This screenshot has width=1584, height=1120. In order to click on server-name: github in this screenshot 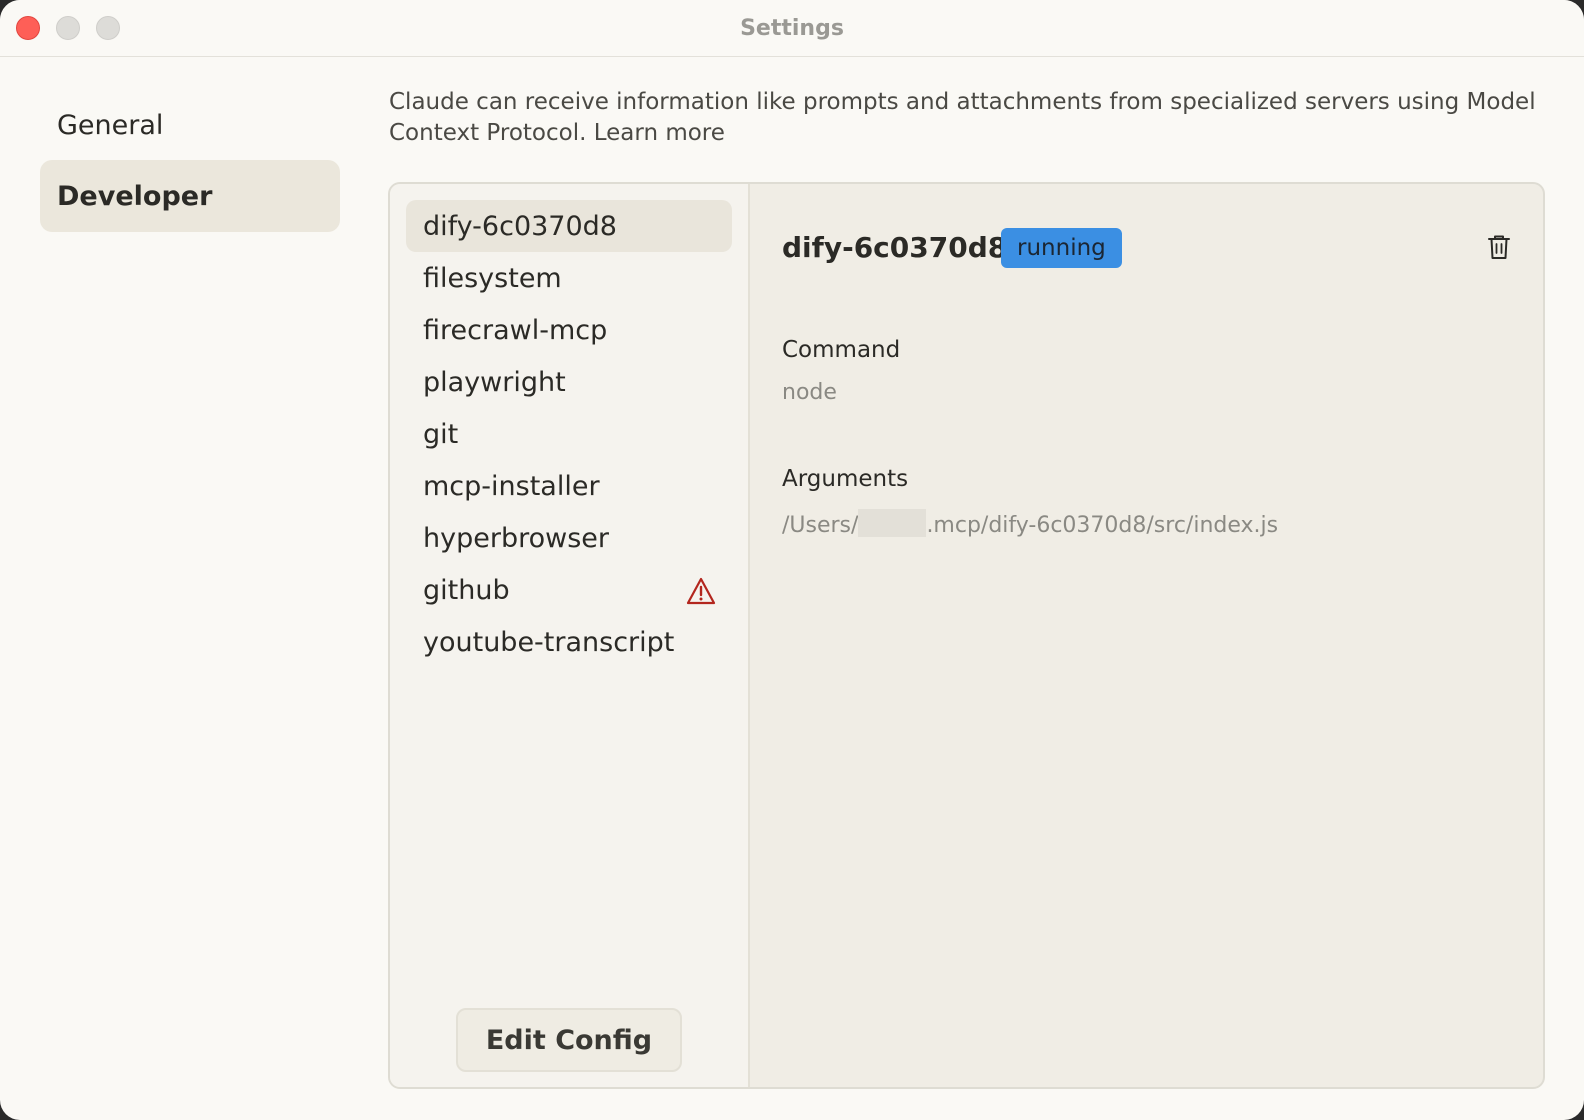, I will do `click(466, 590)`.